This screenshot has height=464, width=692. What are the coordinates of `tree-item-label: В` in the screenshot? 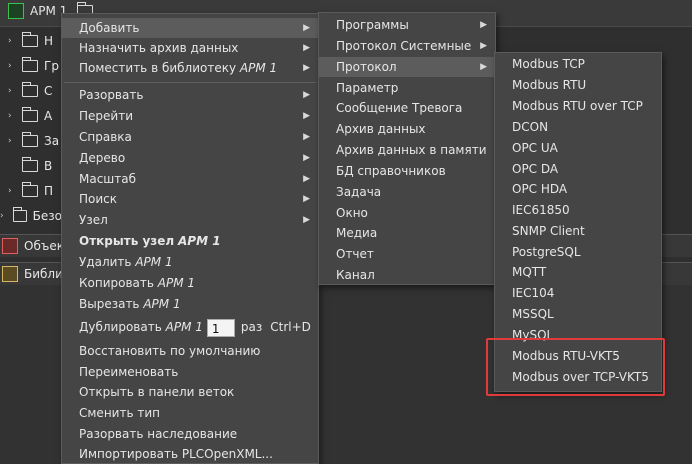 It's located at (48, 165).